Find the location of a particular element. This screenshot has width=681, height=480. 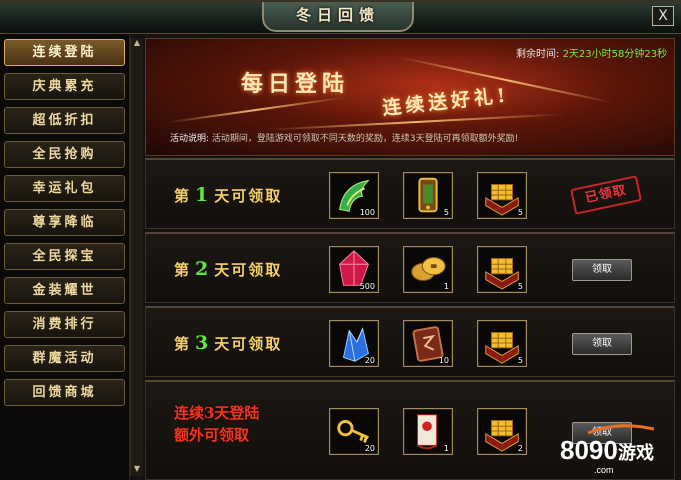

reward-row-day-2: 第 2 天可领取 500 1 5 领取 is located at coordinates (410, 267).